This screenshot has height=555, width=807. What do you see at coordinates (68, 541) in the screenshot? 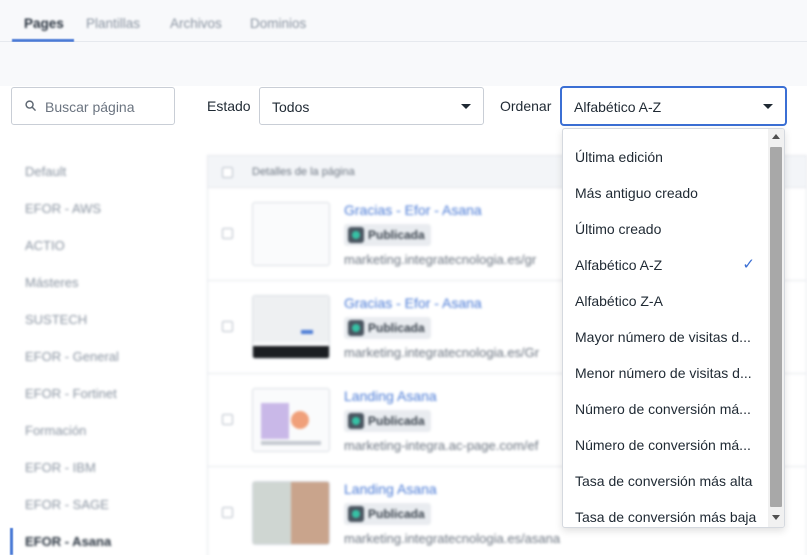
I see `sidebar-item-active: EFOR - Asana` at bounding box center [68, 541].